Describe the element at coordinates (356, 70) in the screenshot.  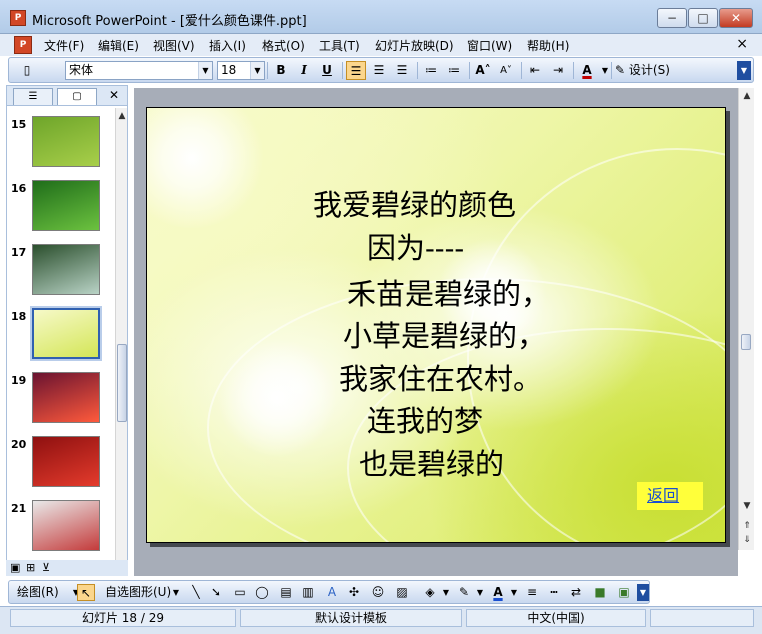
I see `align-left-icon: ☰` at that location.